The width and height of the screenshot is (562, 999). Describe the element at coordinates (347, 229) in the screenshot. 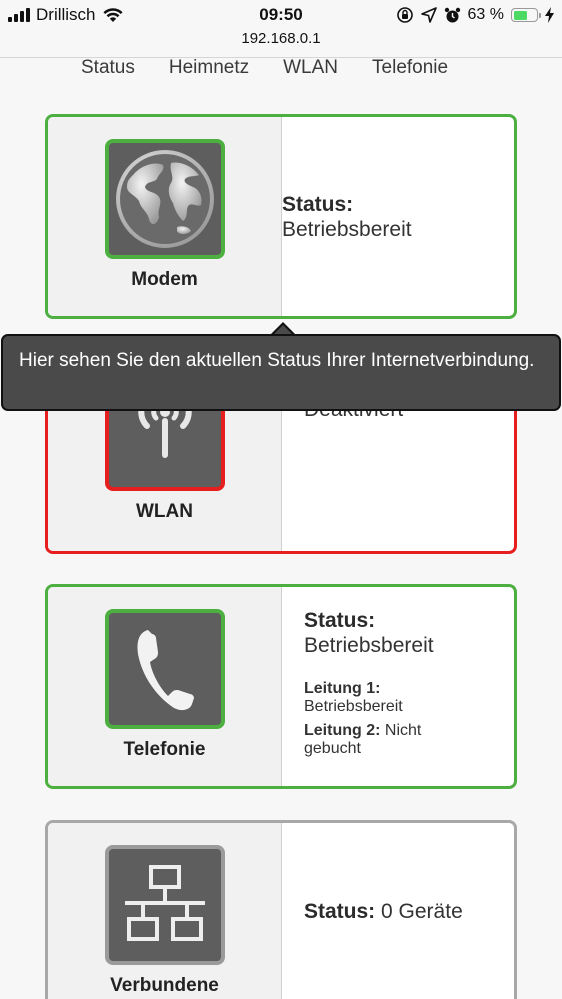

I see `modem-status-value: Betriebsbereit` at that location.